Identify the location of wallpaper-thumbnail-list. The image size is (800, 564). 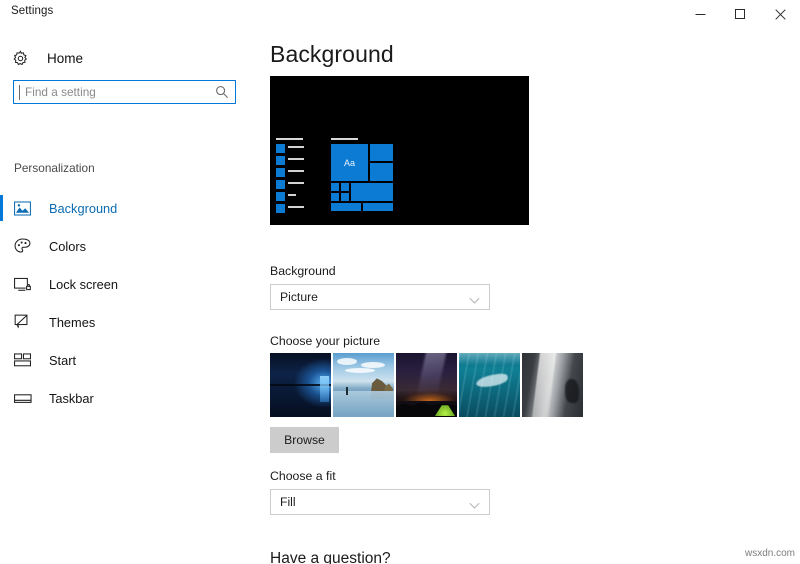
(426, 385).